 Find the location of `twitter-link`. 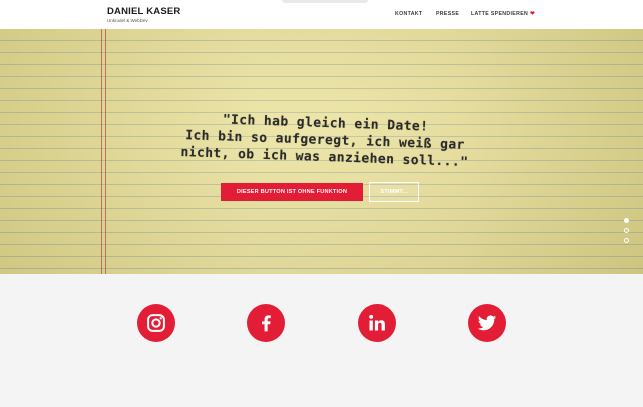

twitter-link is located at coordinates (487, 323).